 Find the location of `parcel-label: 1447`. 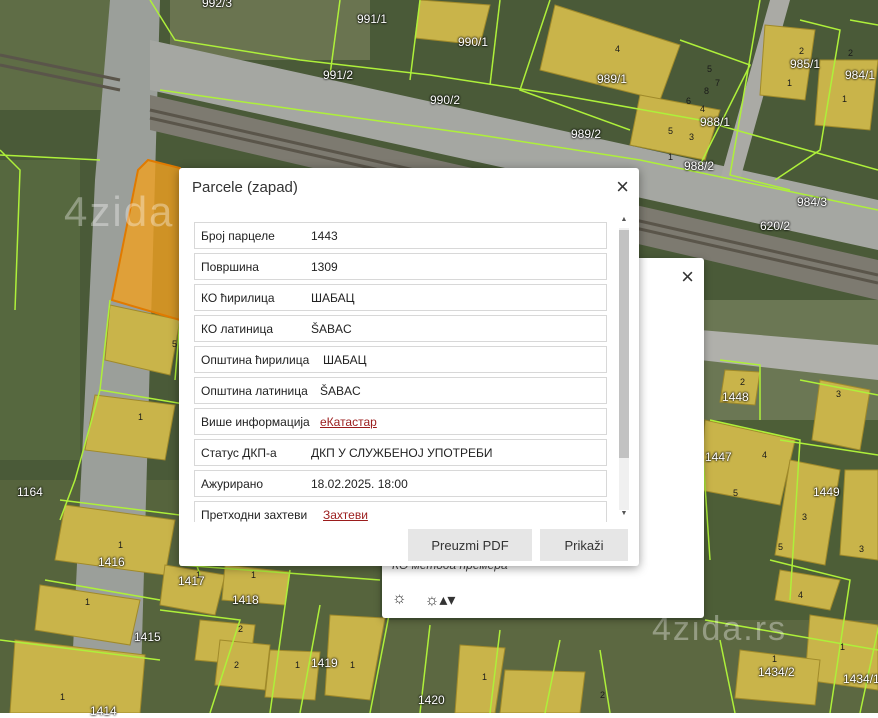

parcel-label: 1447 is located at coordinates (718, 457).